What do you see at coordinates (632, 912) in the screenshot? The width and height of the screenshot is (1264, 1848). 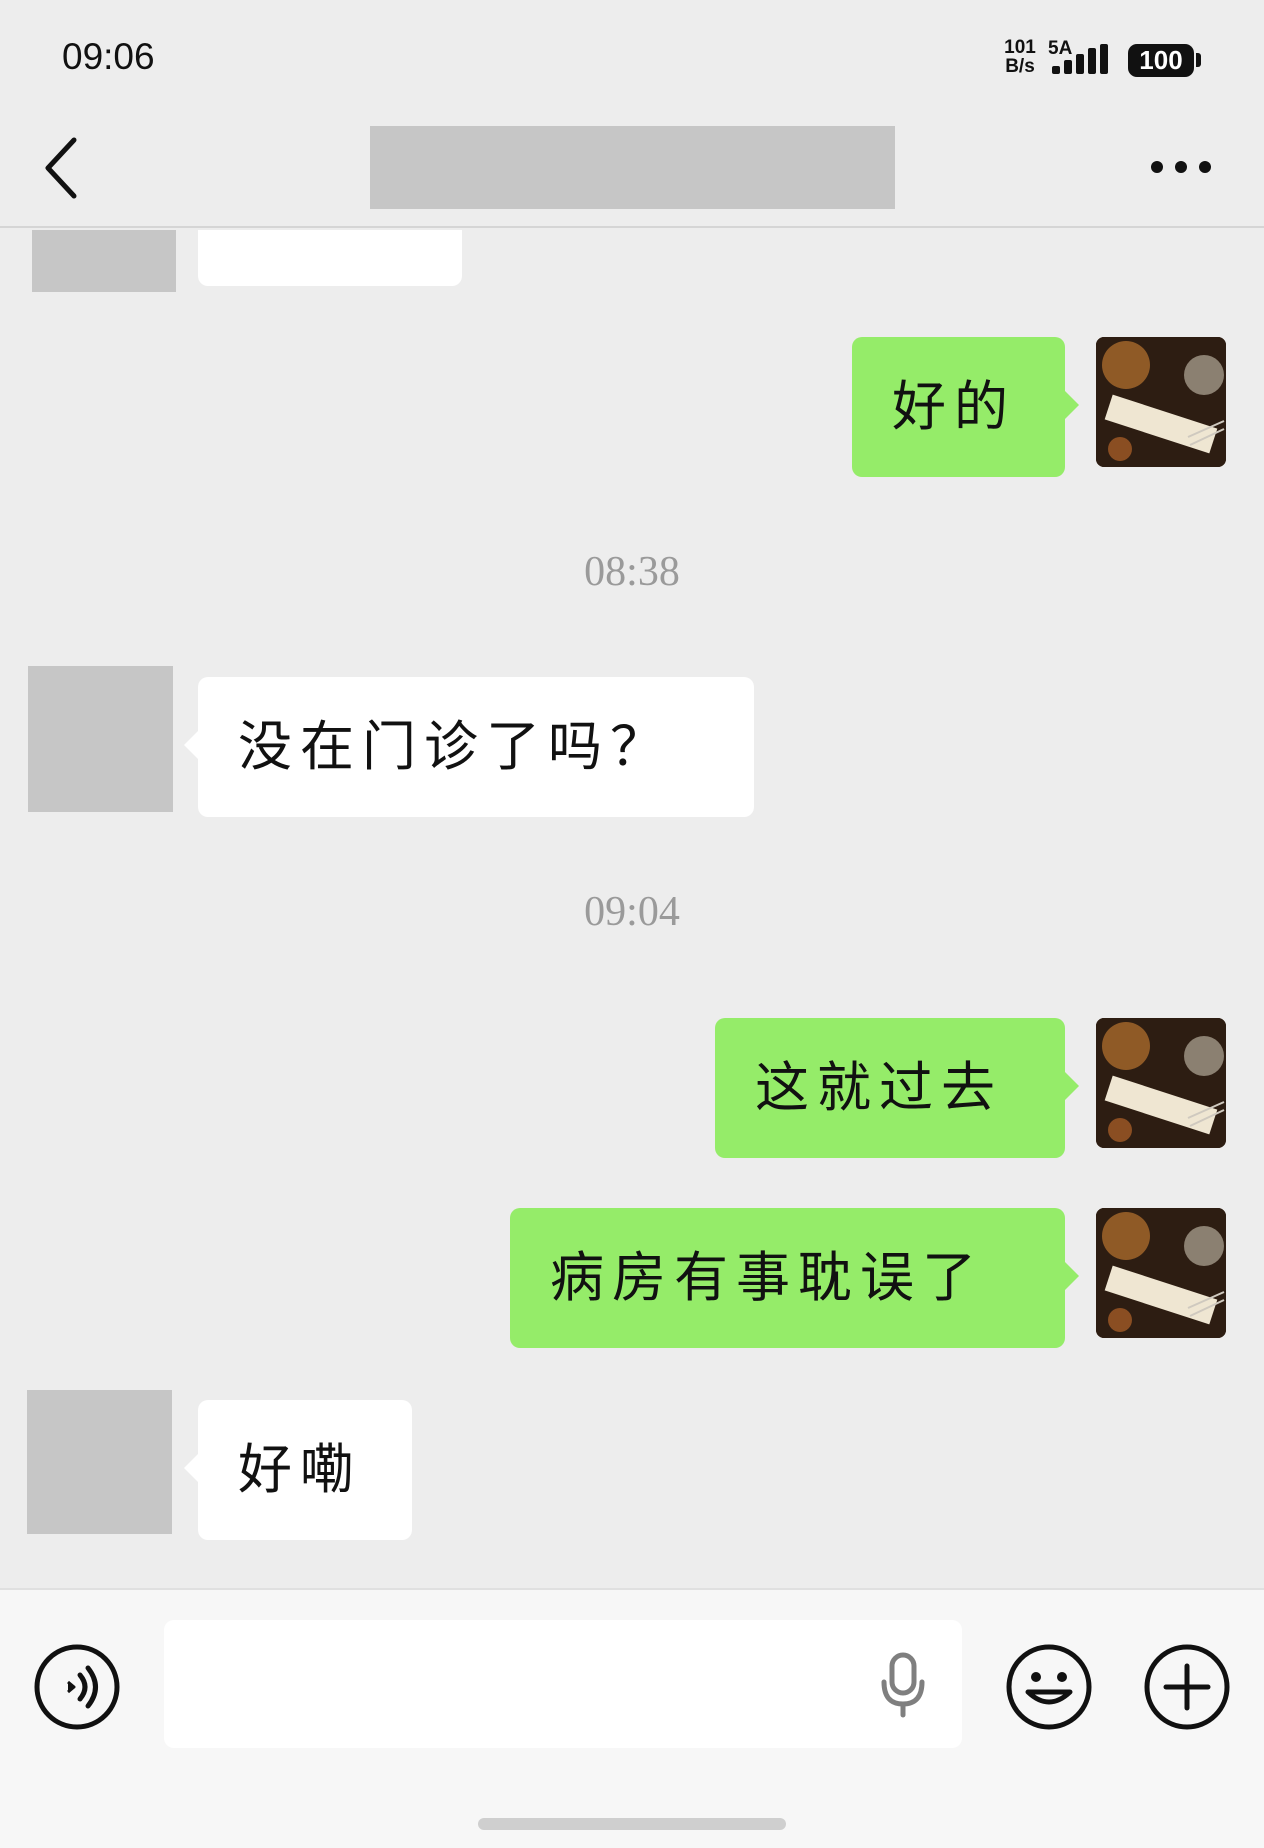 I see `timestamp: 09:04` at bounding box center [632, 912].